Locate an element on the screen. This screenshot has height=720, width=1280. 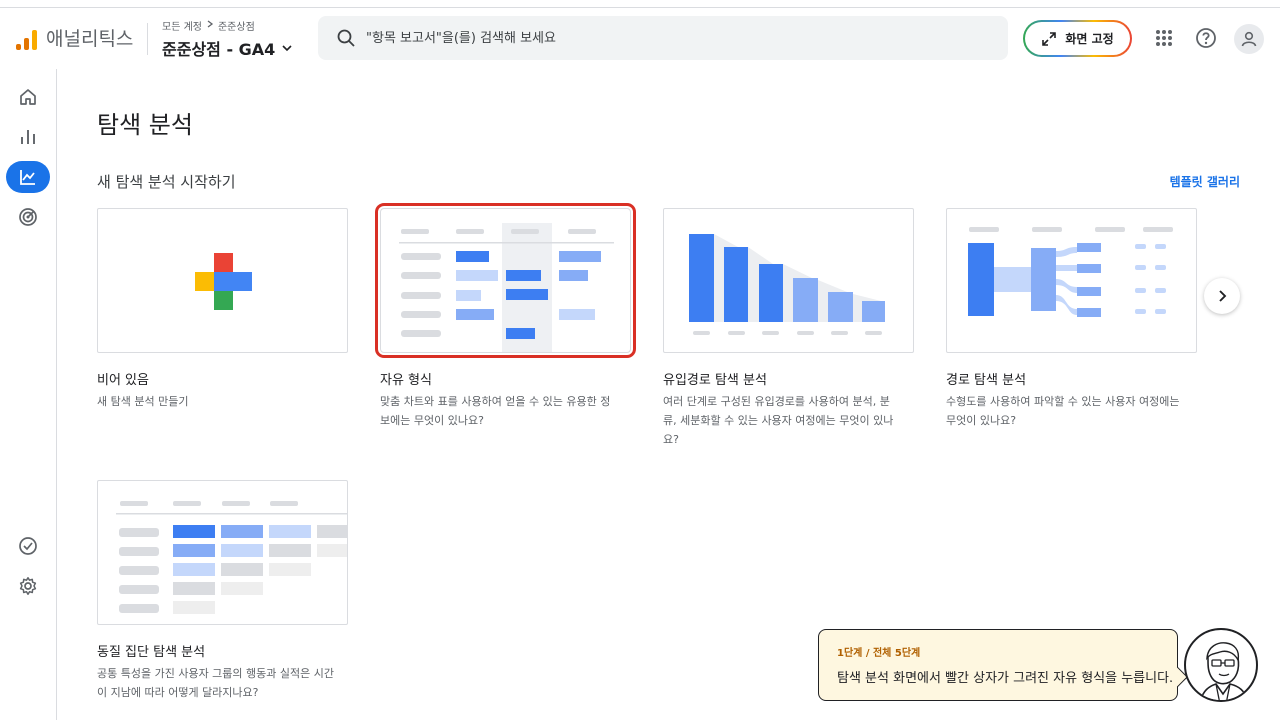
pin-screen-button: 화면 고정 is located at coordinates (1077, 38).